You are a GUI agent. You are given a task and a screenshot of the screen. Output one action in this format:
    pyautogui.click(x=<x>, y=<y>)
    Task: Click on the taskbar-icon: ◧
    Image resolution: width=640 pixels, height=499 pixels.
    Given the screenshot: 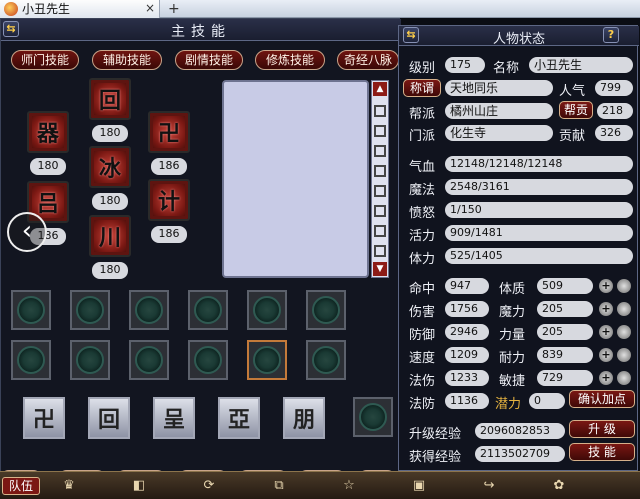 What is the action you would take?
    pyautogui.click(x=139, y=486)
    